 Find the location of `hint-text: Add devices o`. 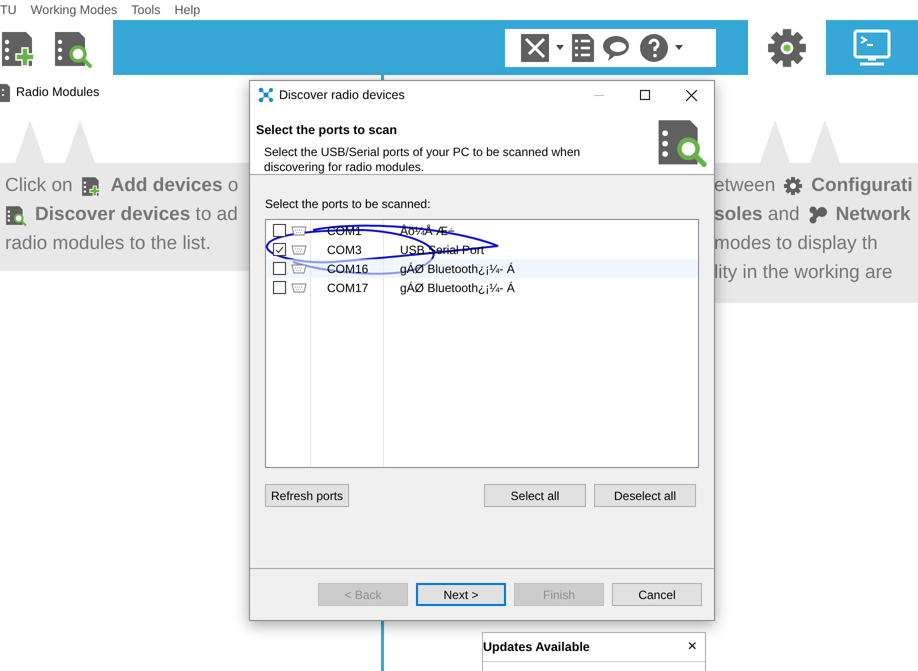

hint-text: Add devices o is located at coordinates (174, 186).